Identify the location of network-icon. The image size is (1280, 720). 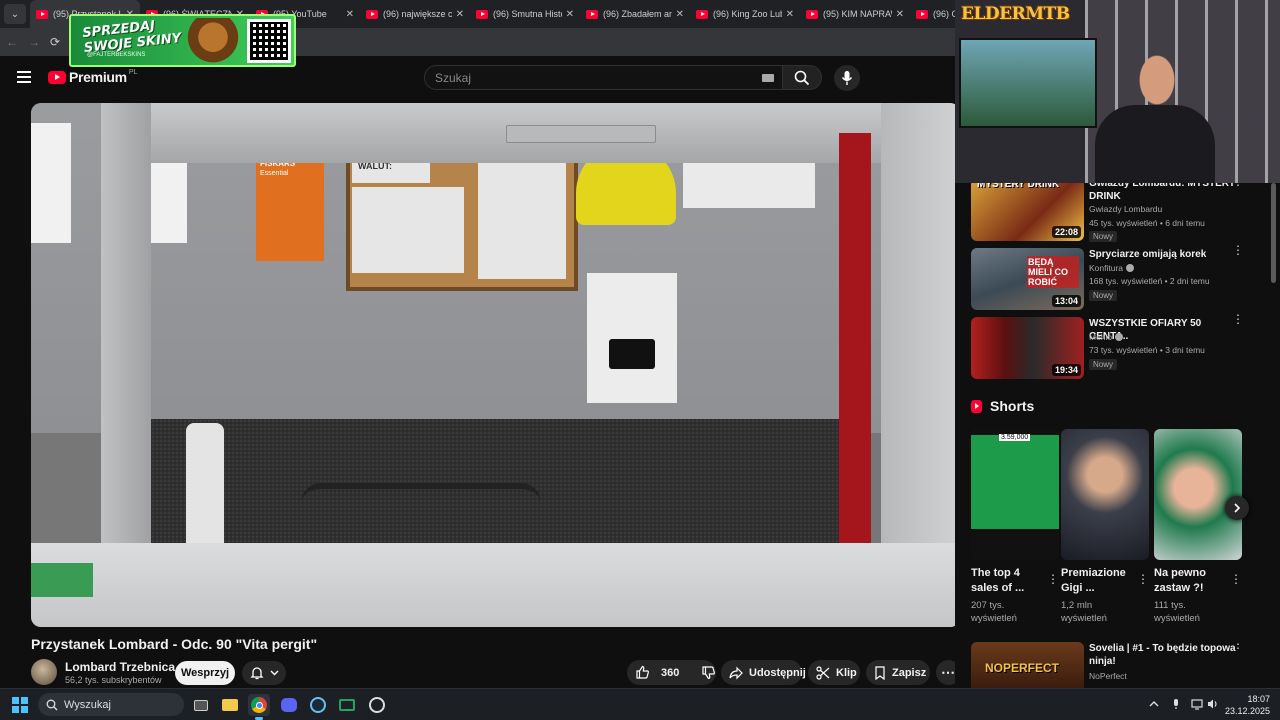
(1197, 704).